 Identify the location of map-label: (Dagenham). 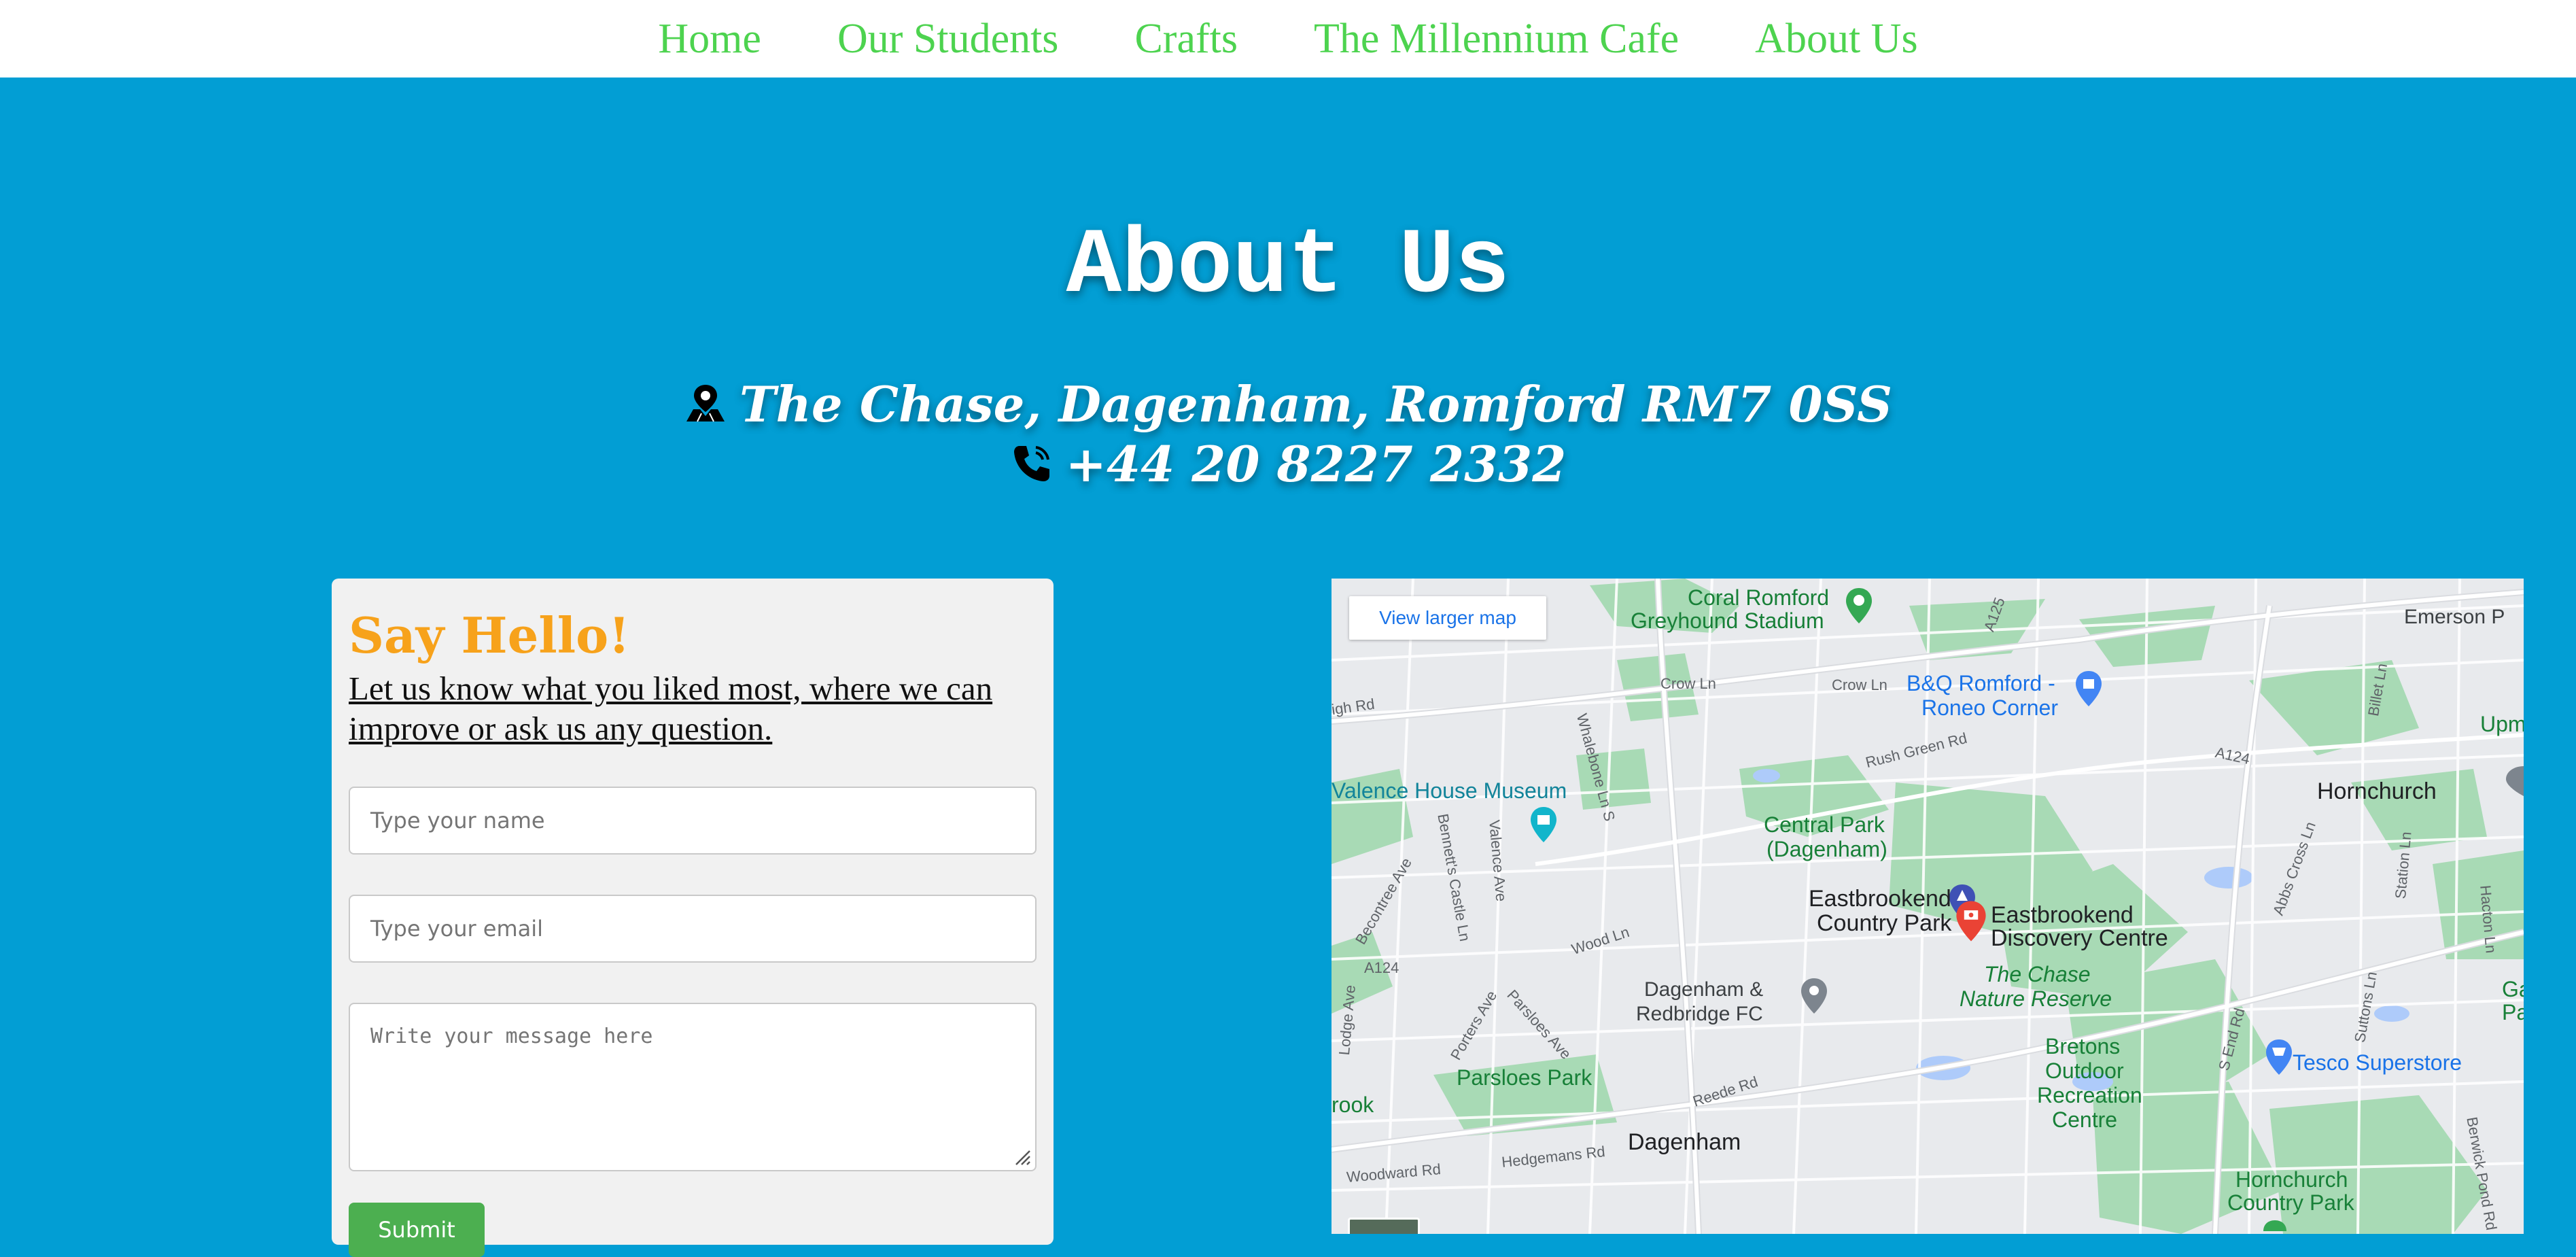
(1826, 849).